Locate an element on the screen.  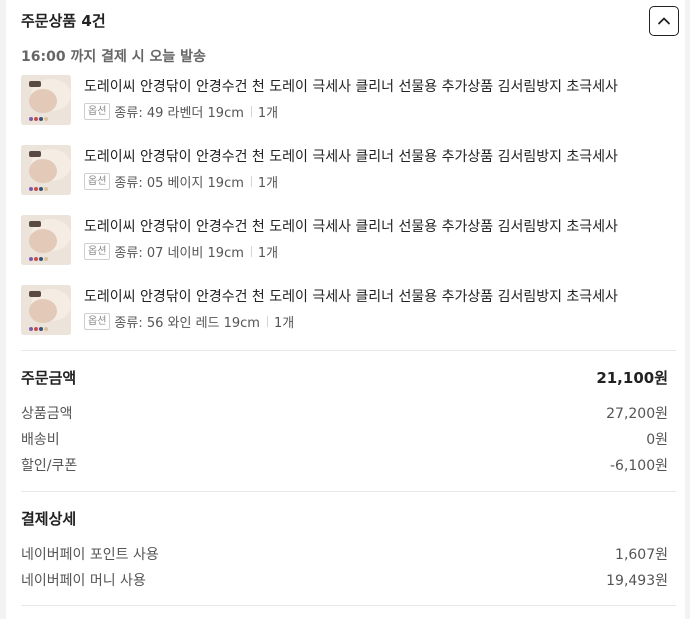
option-text: 종류: 07 네이비 19cm is located at coordinates (179, 253).